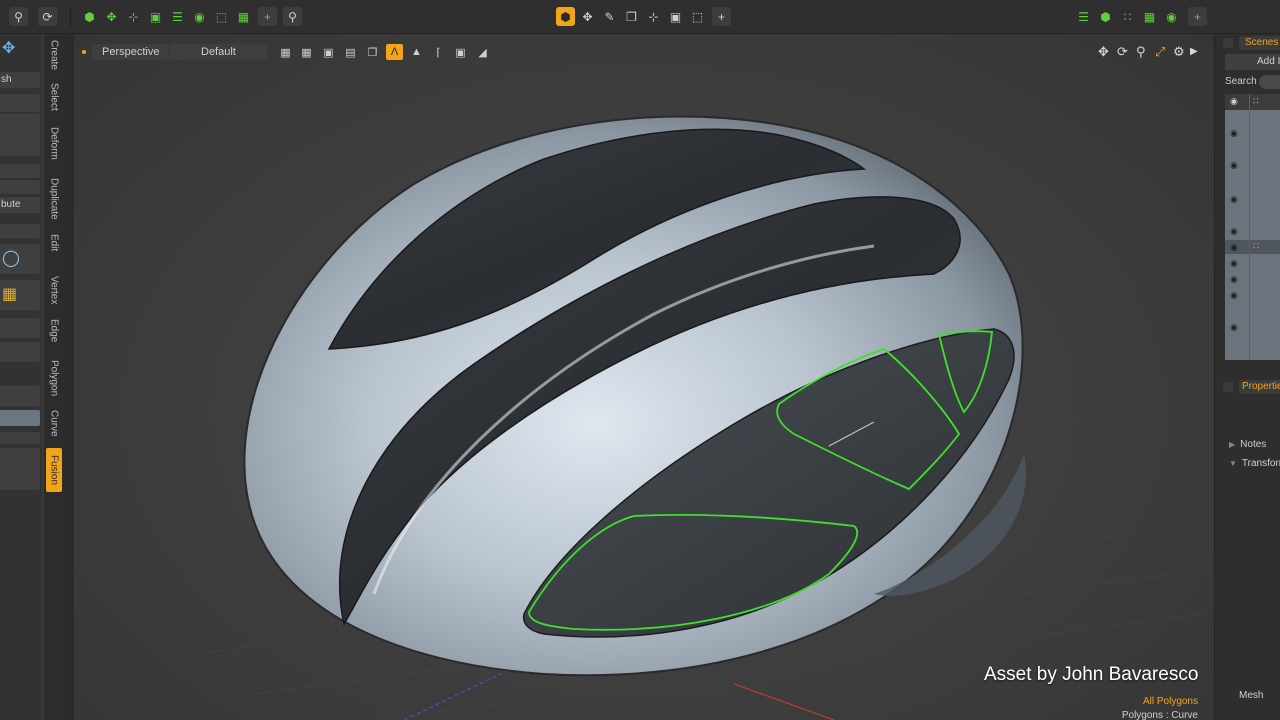 This screenshot has height=720, width=1280. Describe the element at coordinates (460, 52) in the screenshot. I see `frame-icon: ▣` at that location.